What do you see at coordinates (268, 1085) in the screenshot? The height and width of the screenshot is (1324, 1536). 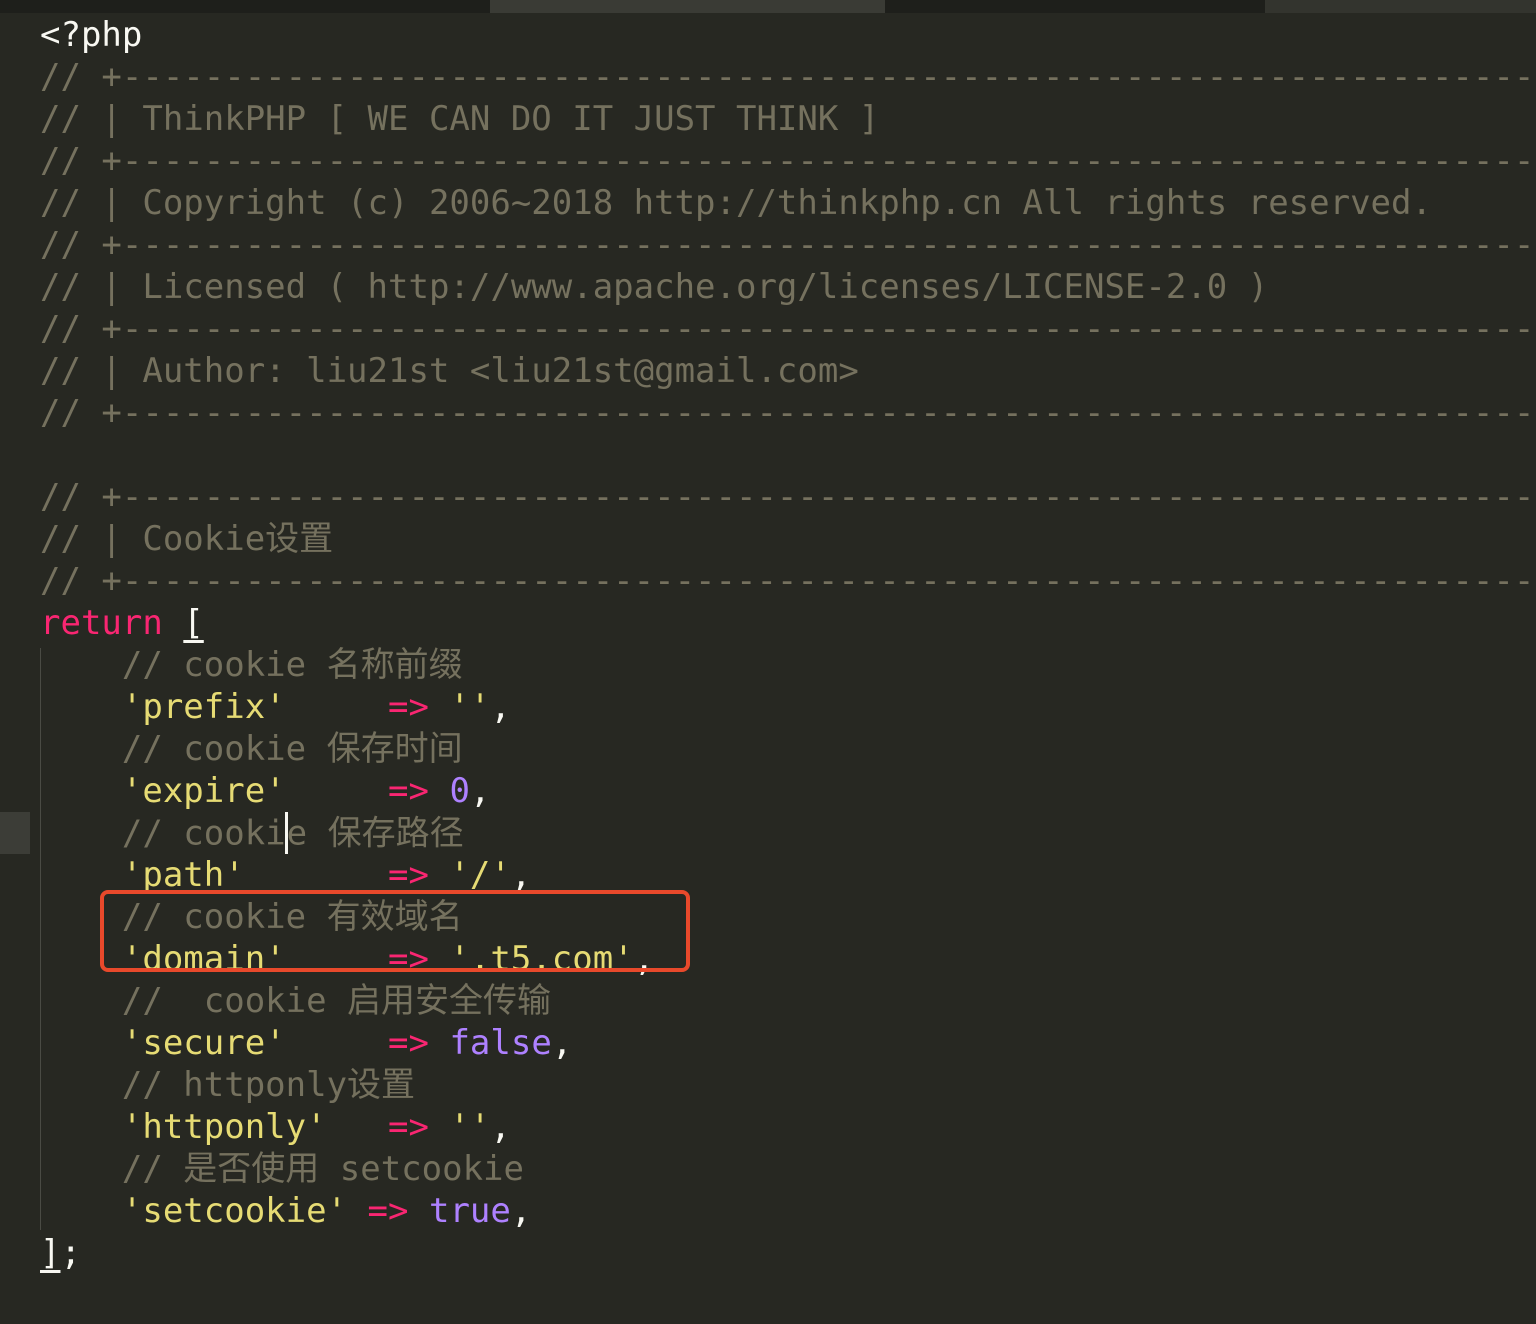 I see `entry-comment: // httponly设置` at bounding box center [268, 1085].